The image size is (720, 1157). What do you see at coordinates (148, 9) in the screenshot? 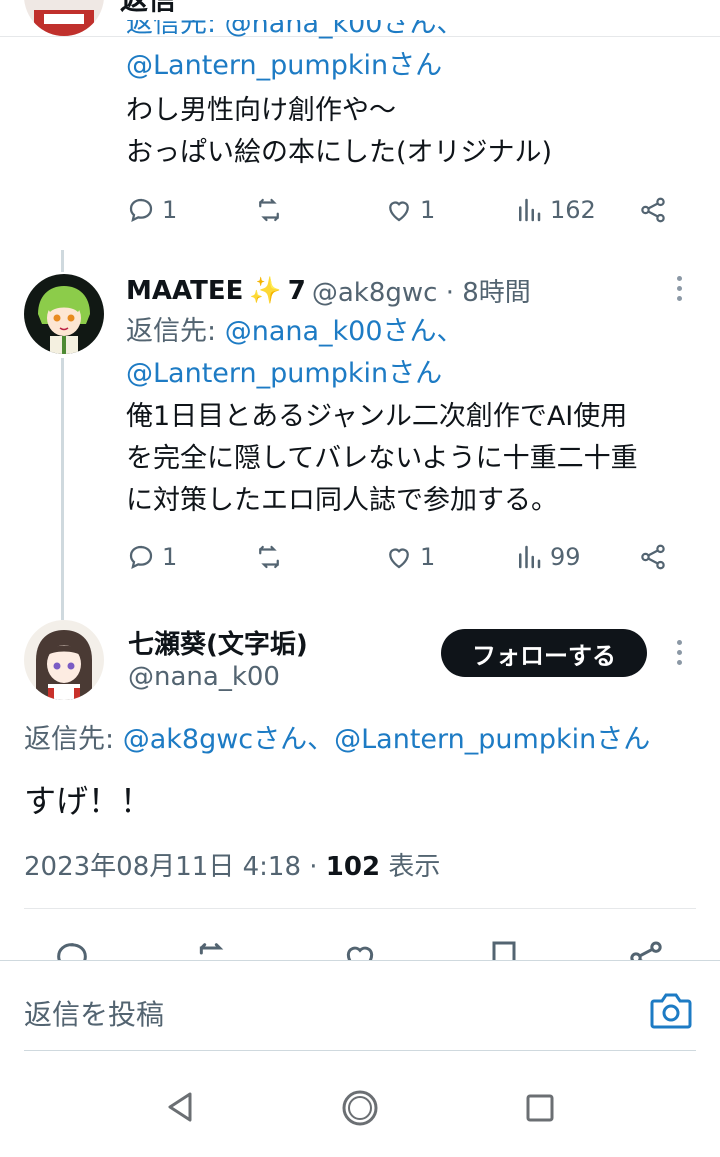
I see `cut-off-title: 返信` at bounding box center [148, 9].